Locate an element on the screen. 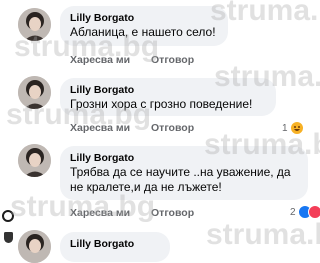  reaction-count: 2 is located at coordinates (293, 212).